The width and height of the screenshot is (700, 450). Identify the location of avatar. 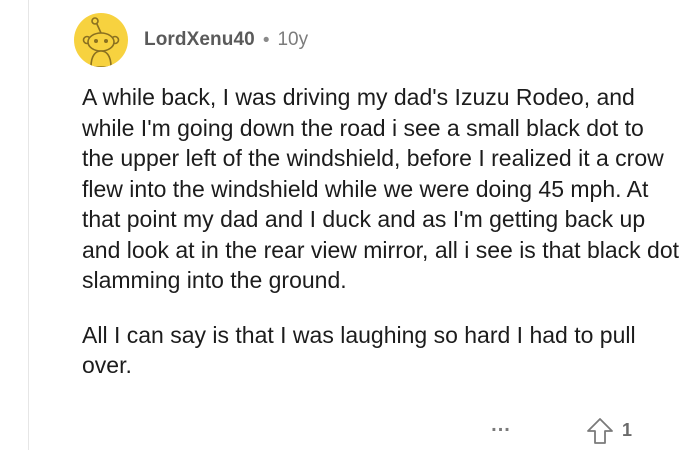
(101, 40).